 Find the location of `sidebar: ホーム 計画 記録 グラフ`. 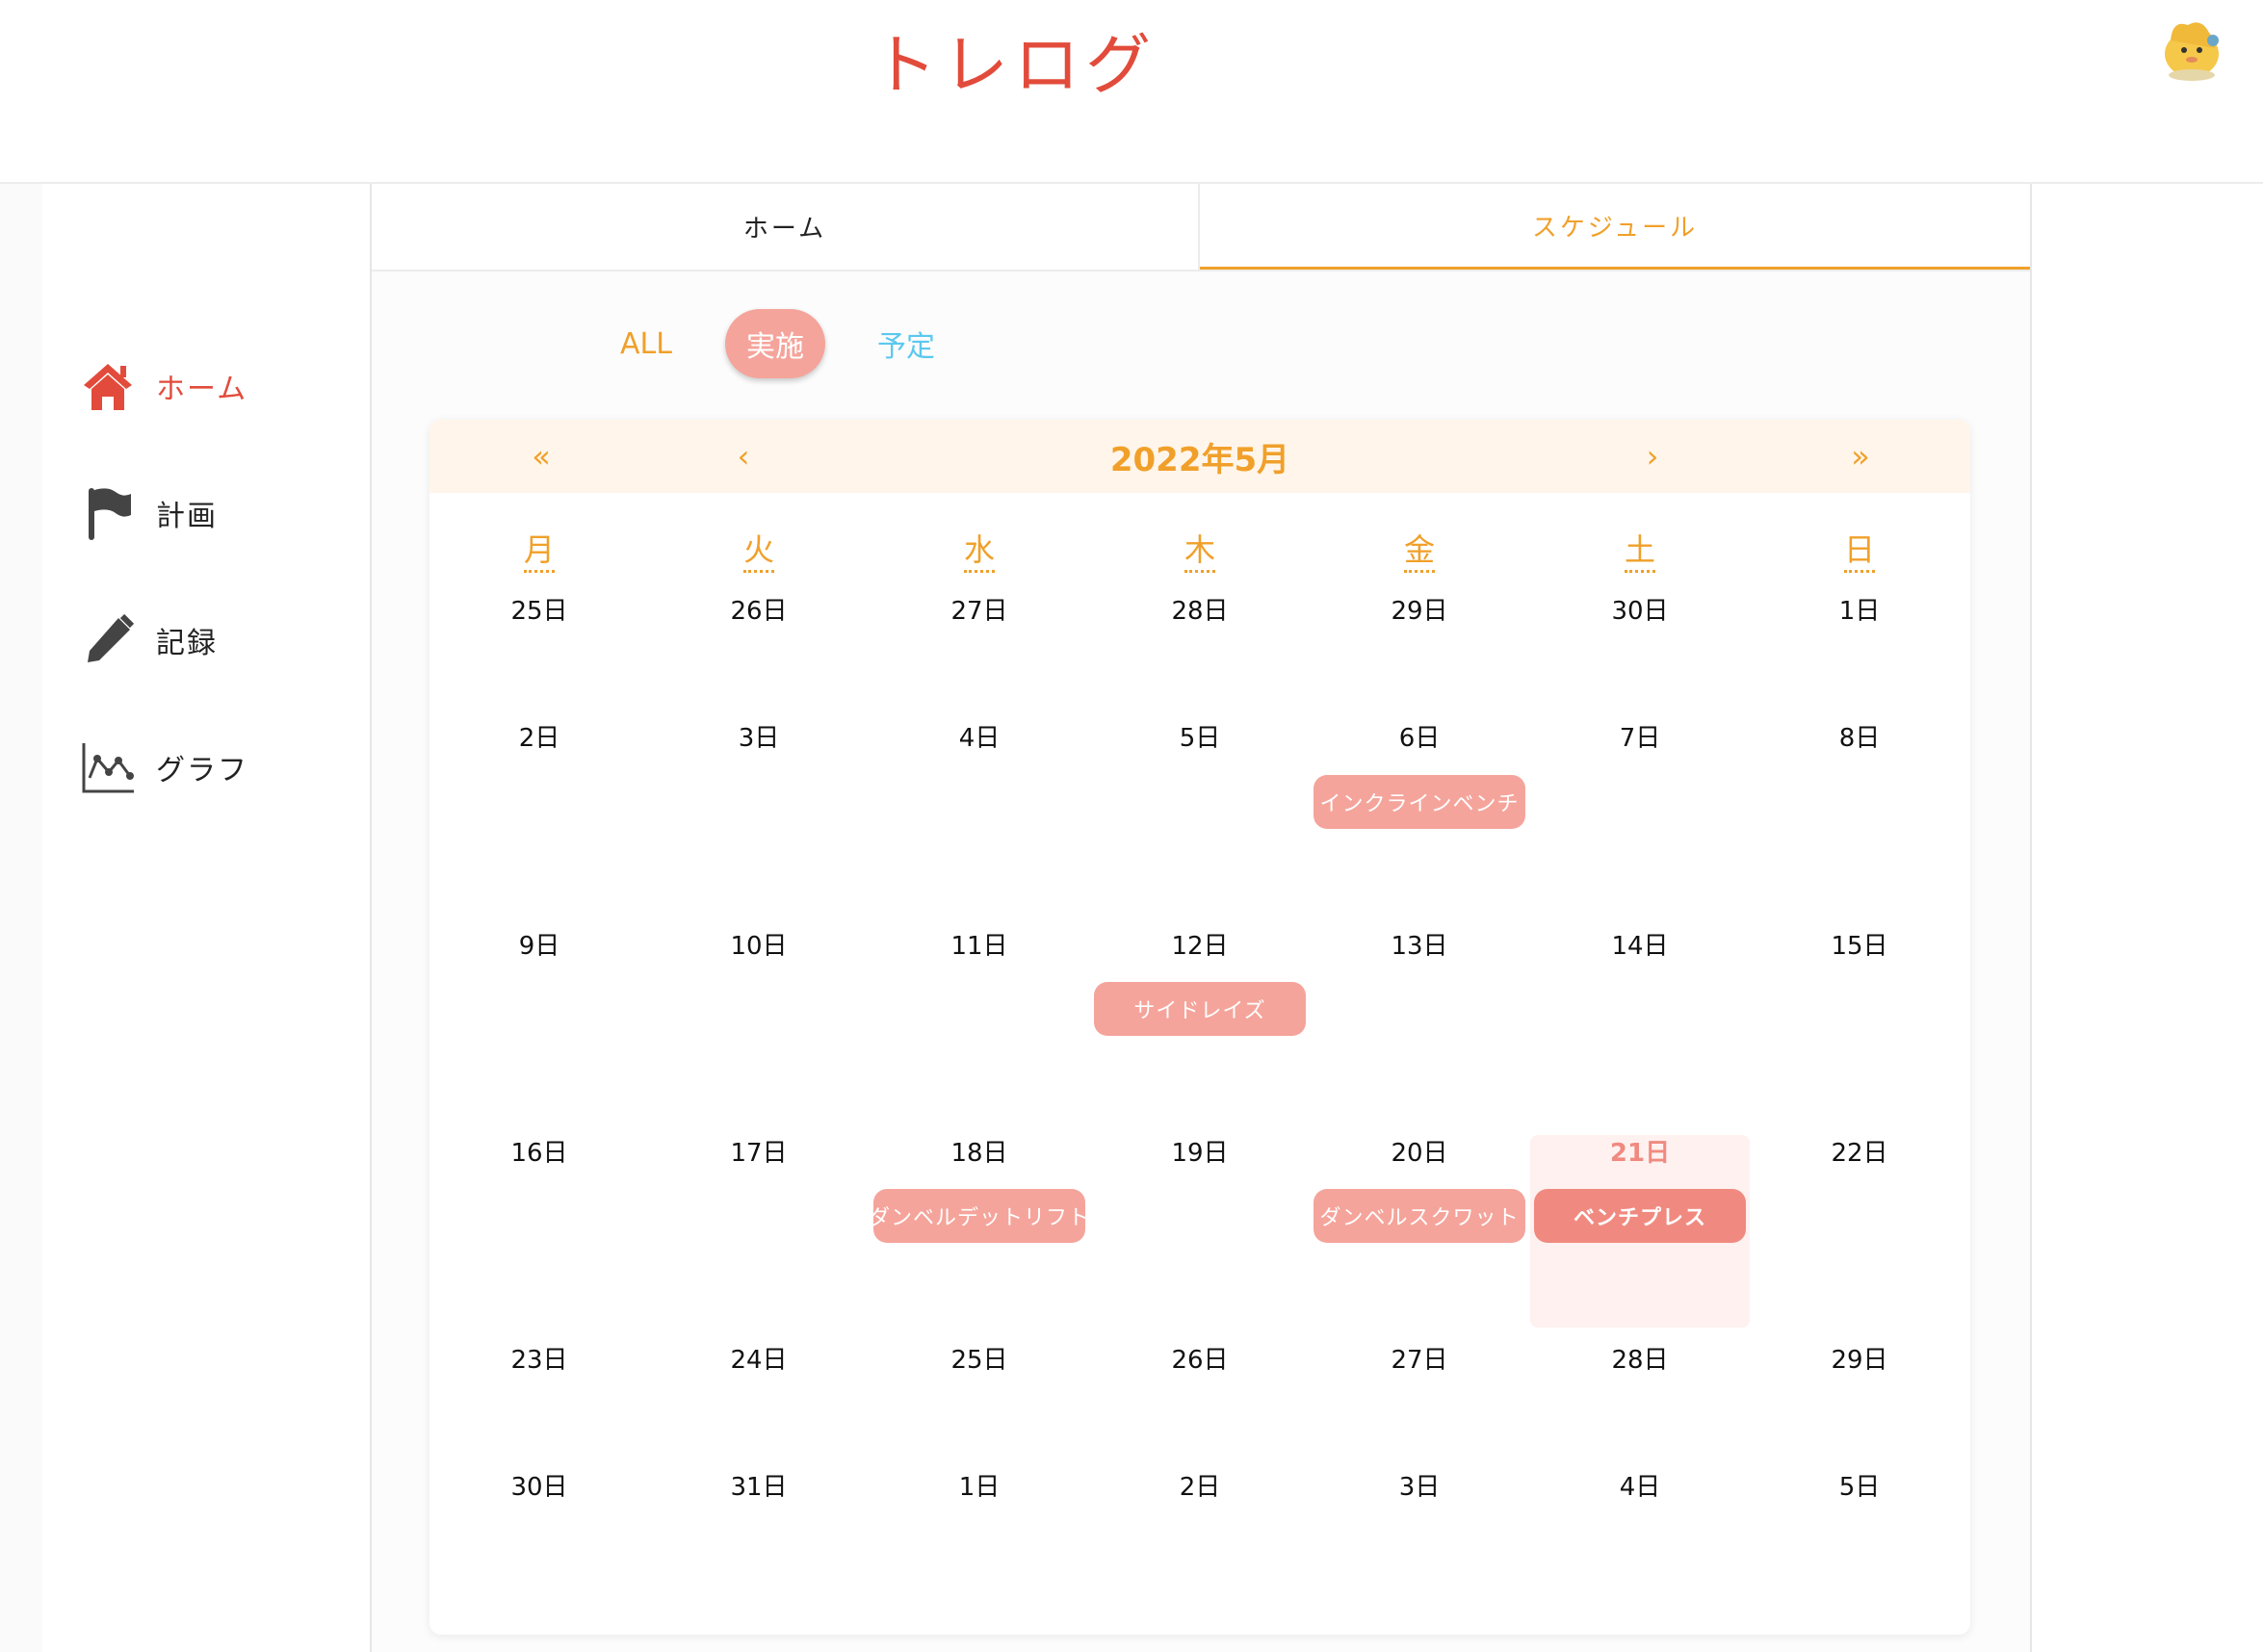

sidebar: ホーム 計画 記録 グラフ is located at coordinates (207, 918).